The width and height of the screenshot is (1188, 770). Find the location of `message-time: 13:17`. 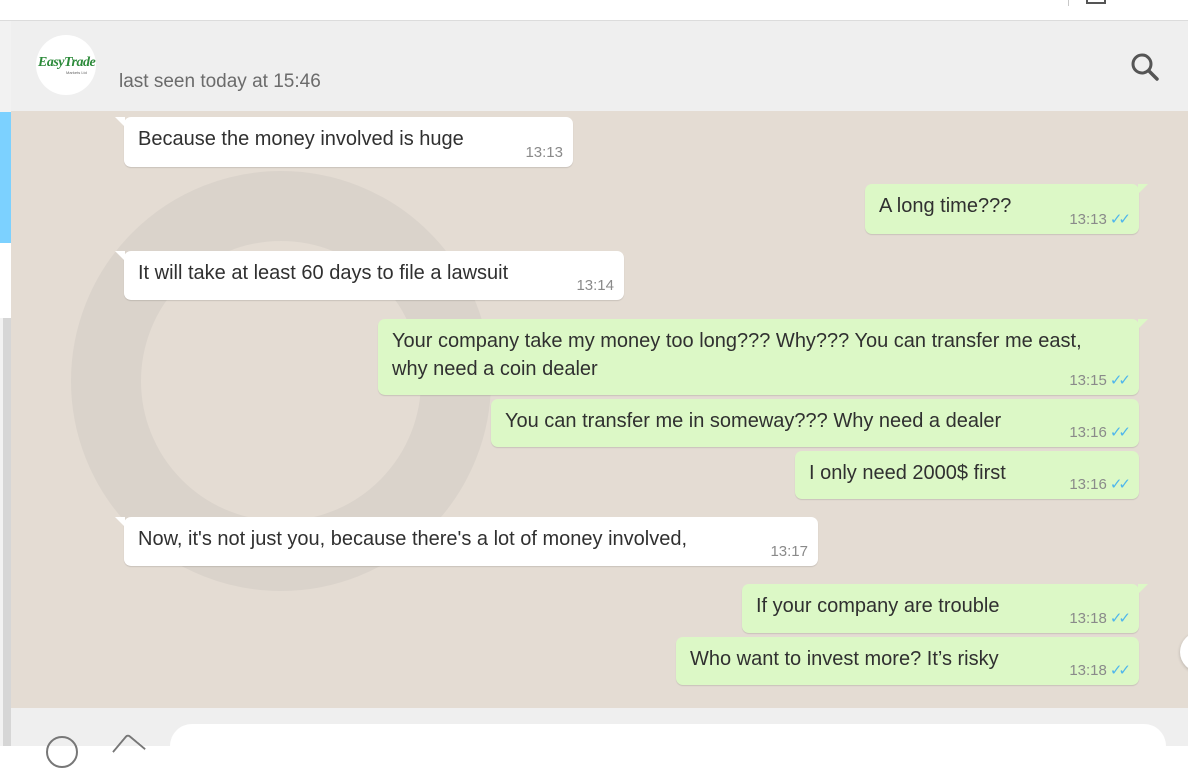

message-time: 13:17 is located at coordinates (789, 551).